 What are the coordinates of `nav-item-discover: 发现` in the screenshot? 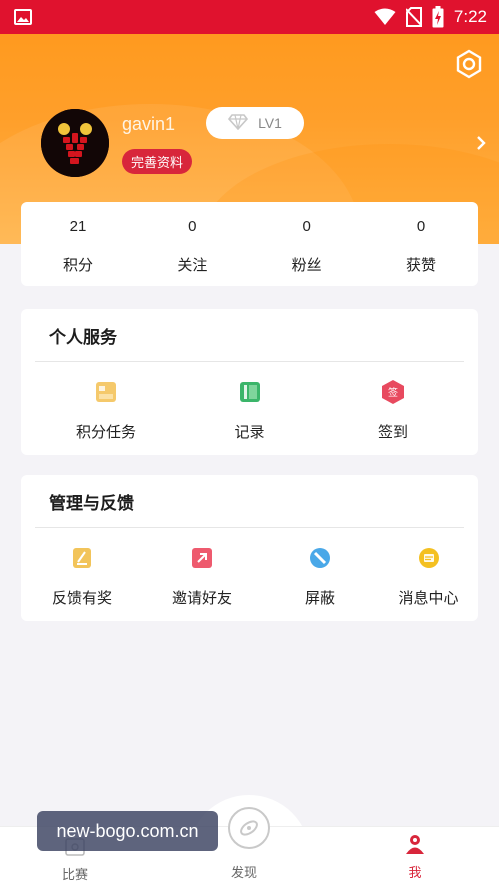 It's located at (244, 870).